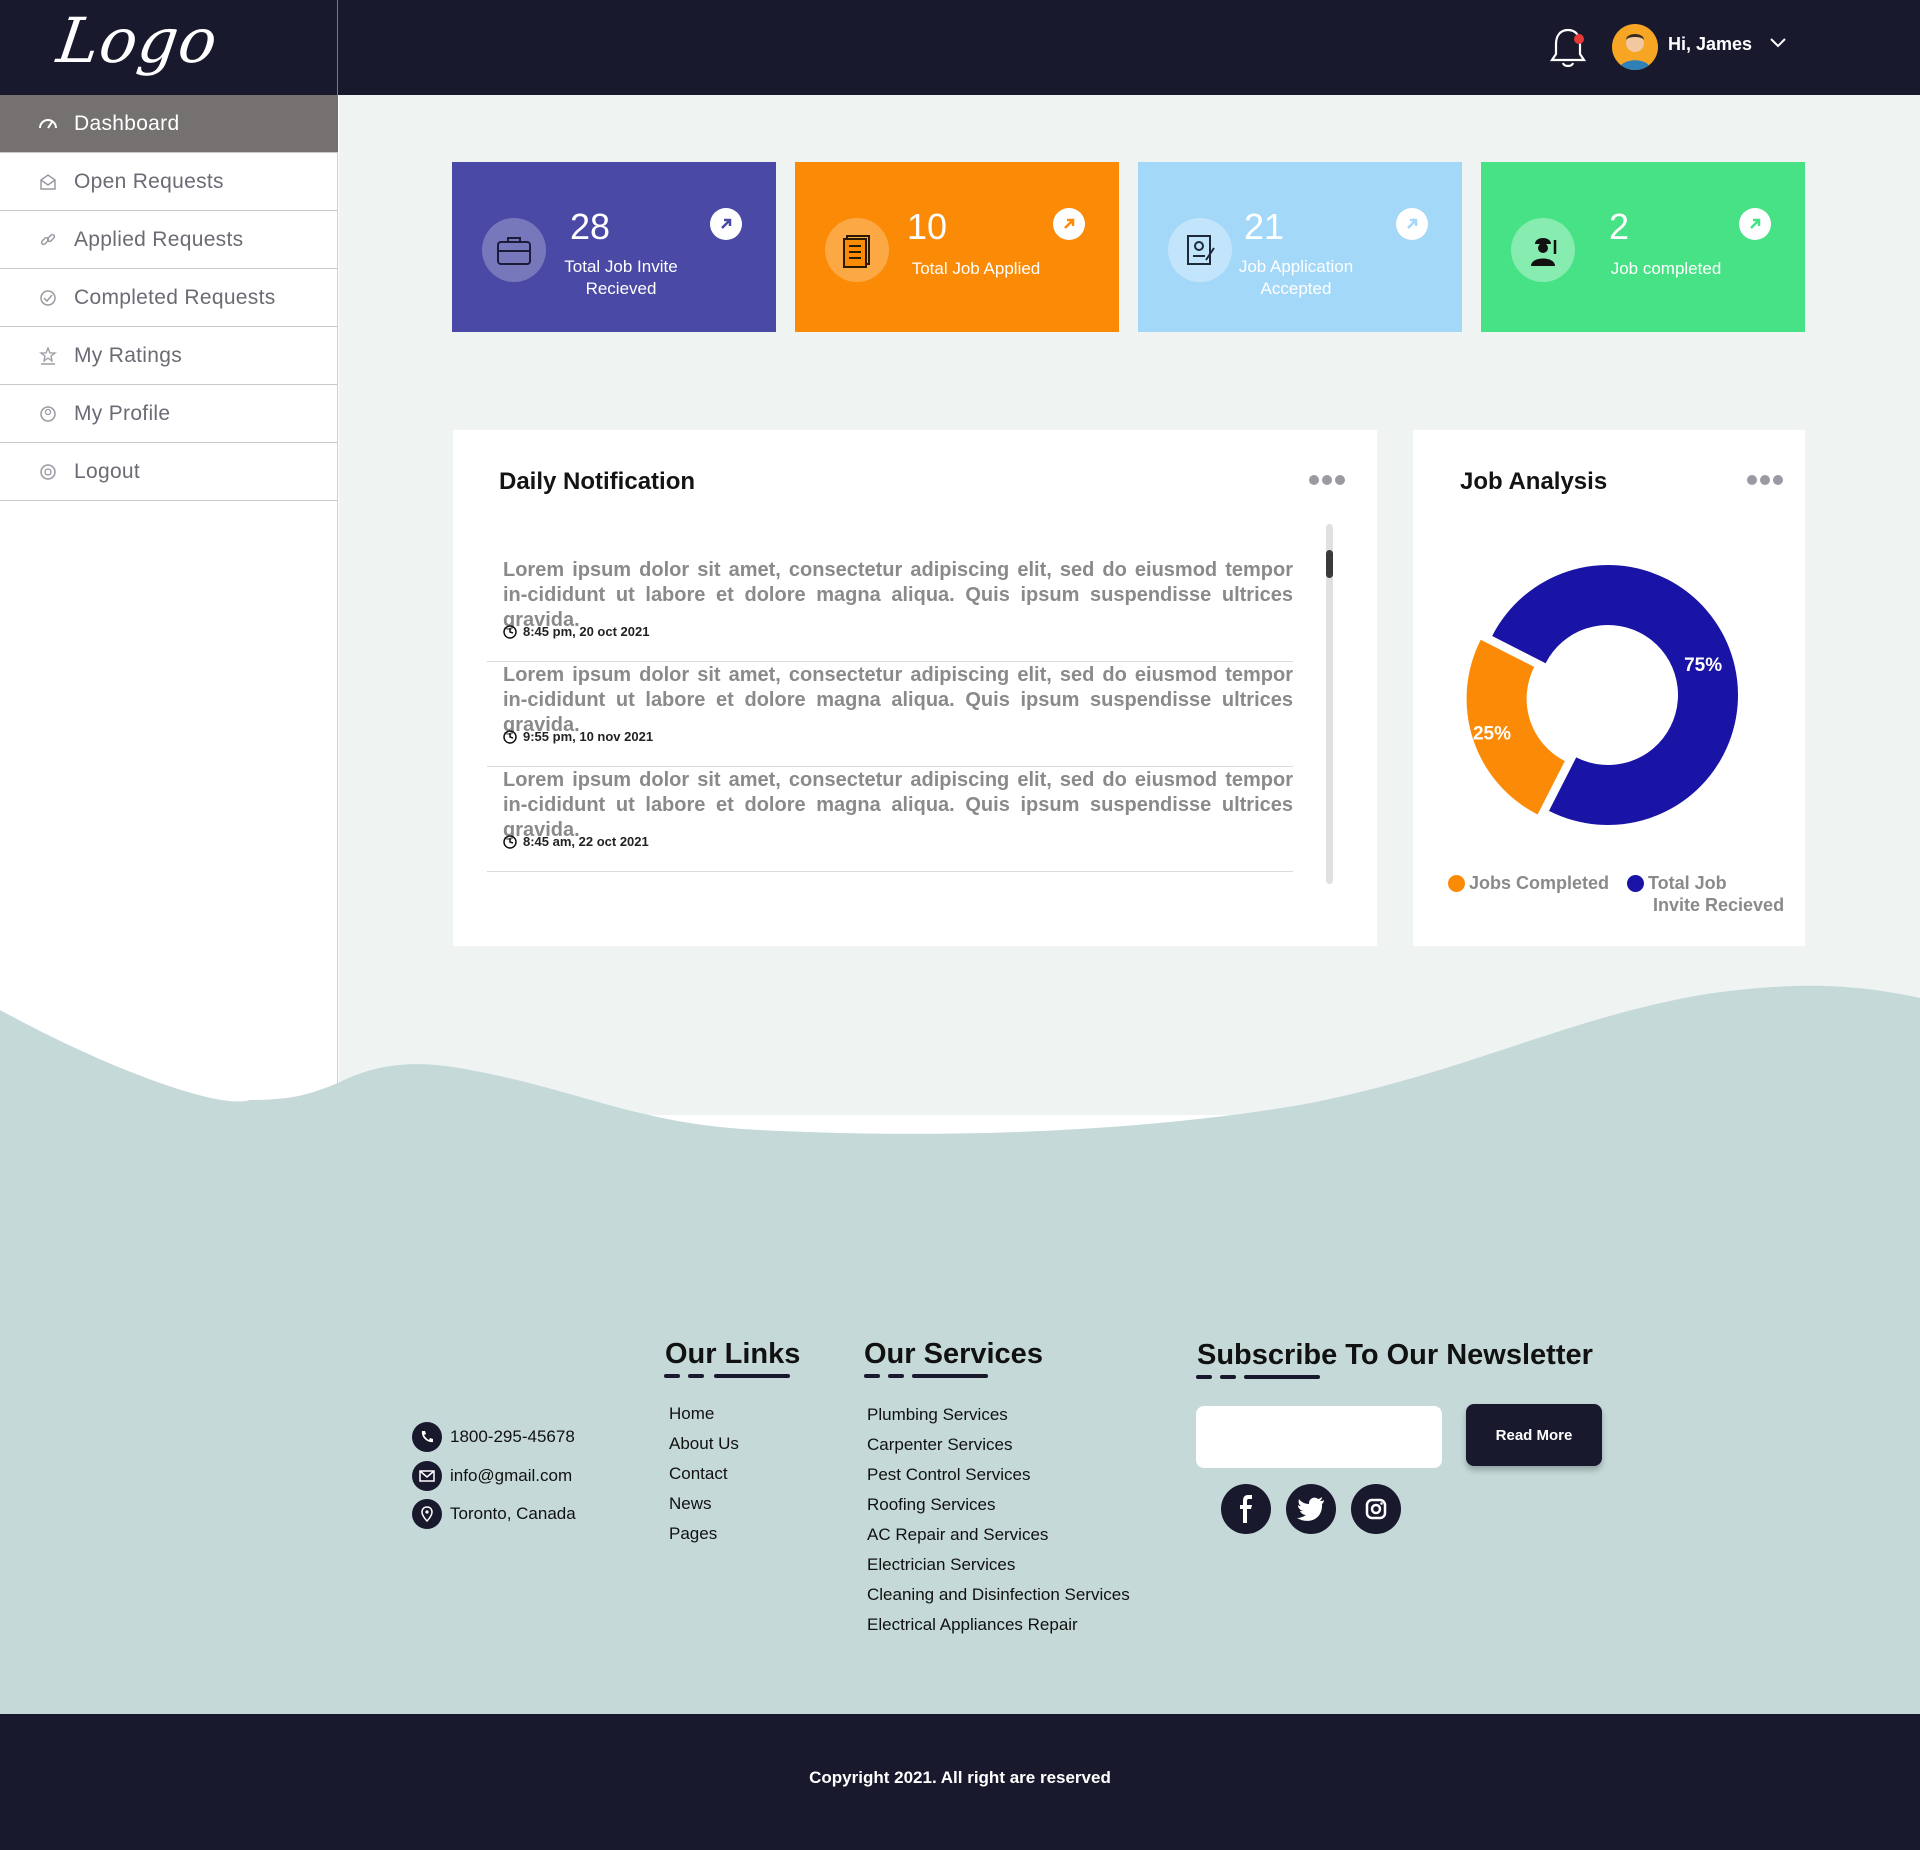 The height and width of the screenshot is (1850, 1920). I want to click on donut-value-label: 25%, so click(1492, 734).